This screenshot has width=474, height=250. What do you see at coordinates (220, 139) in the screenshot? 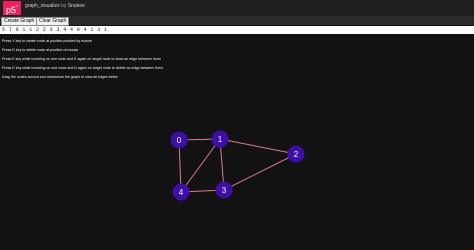
I see `node-label-1: 1` at bounding box center [220, 139].